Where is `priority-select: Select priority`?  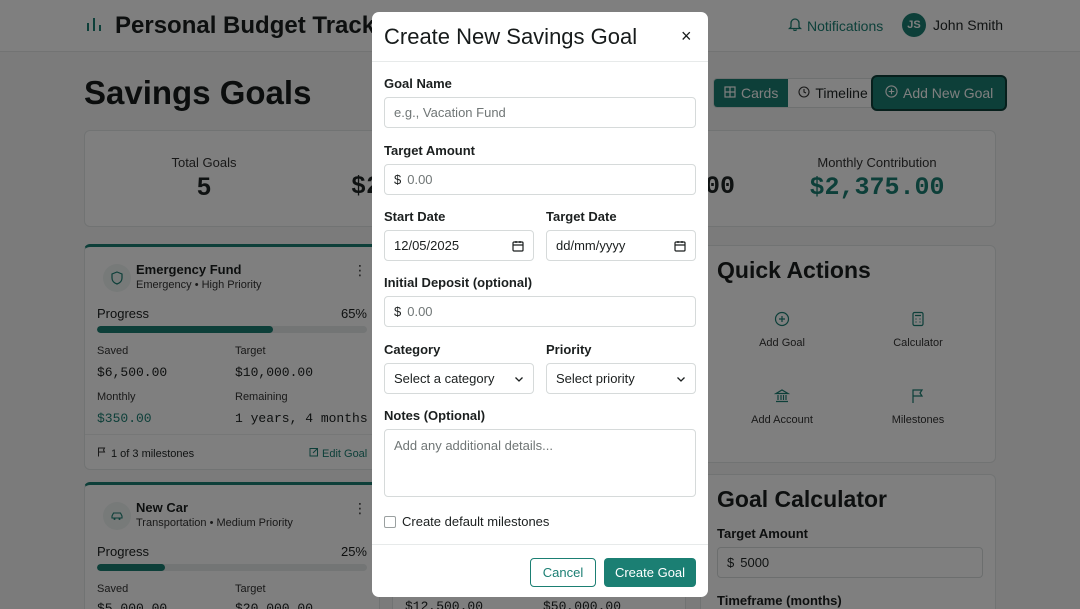 priority-select: Select priority is located at coordinates (621, 378).